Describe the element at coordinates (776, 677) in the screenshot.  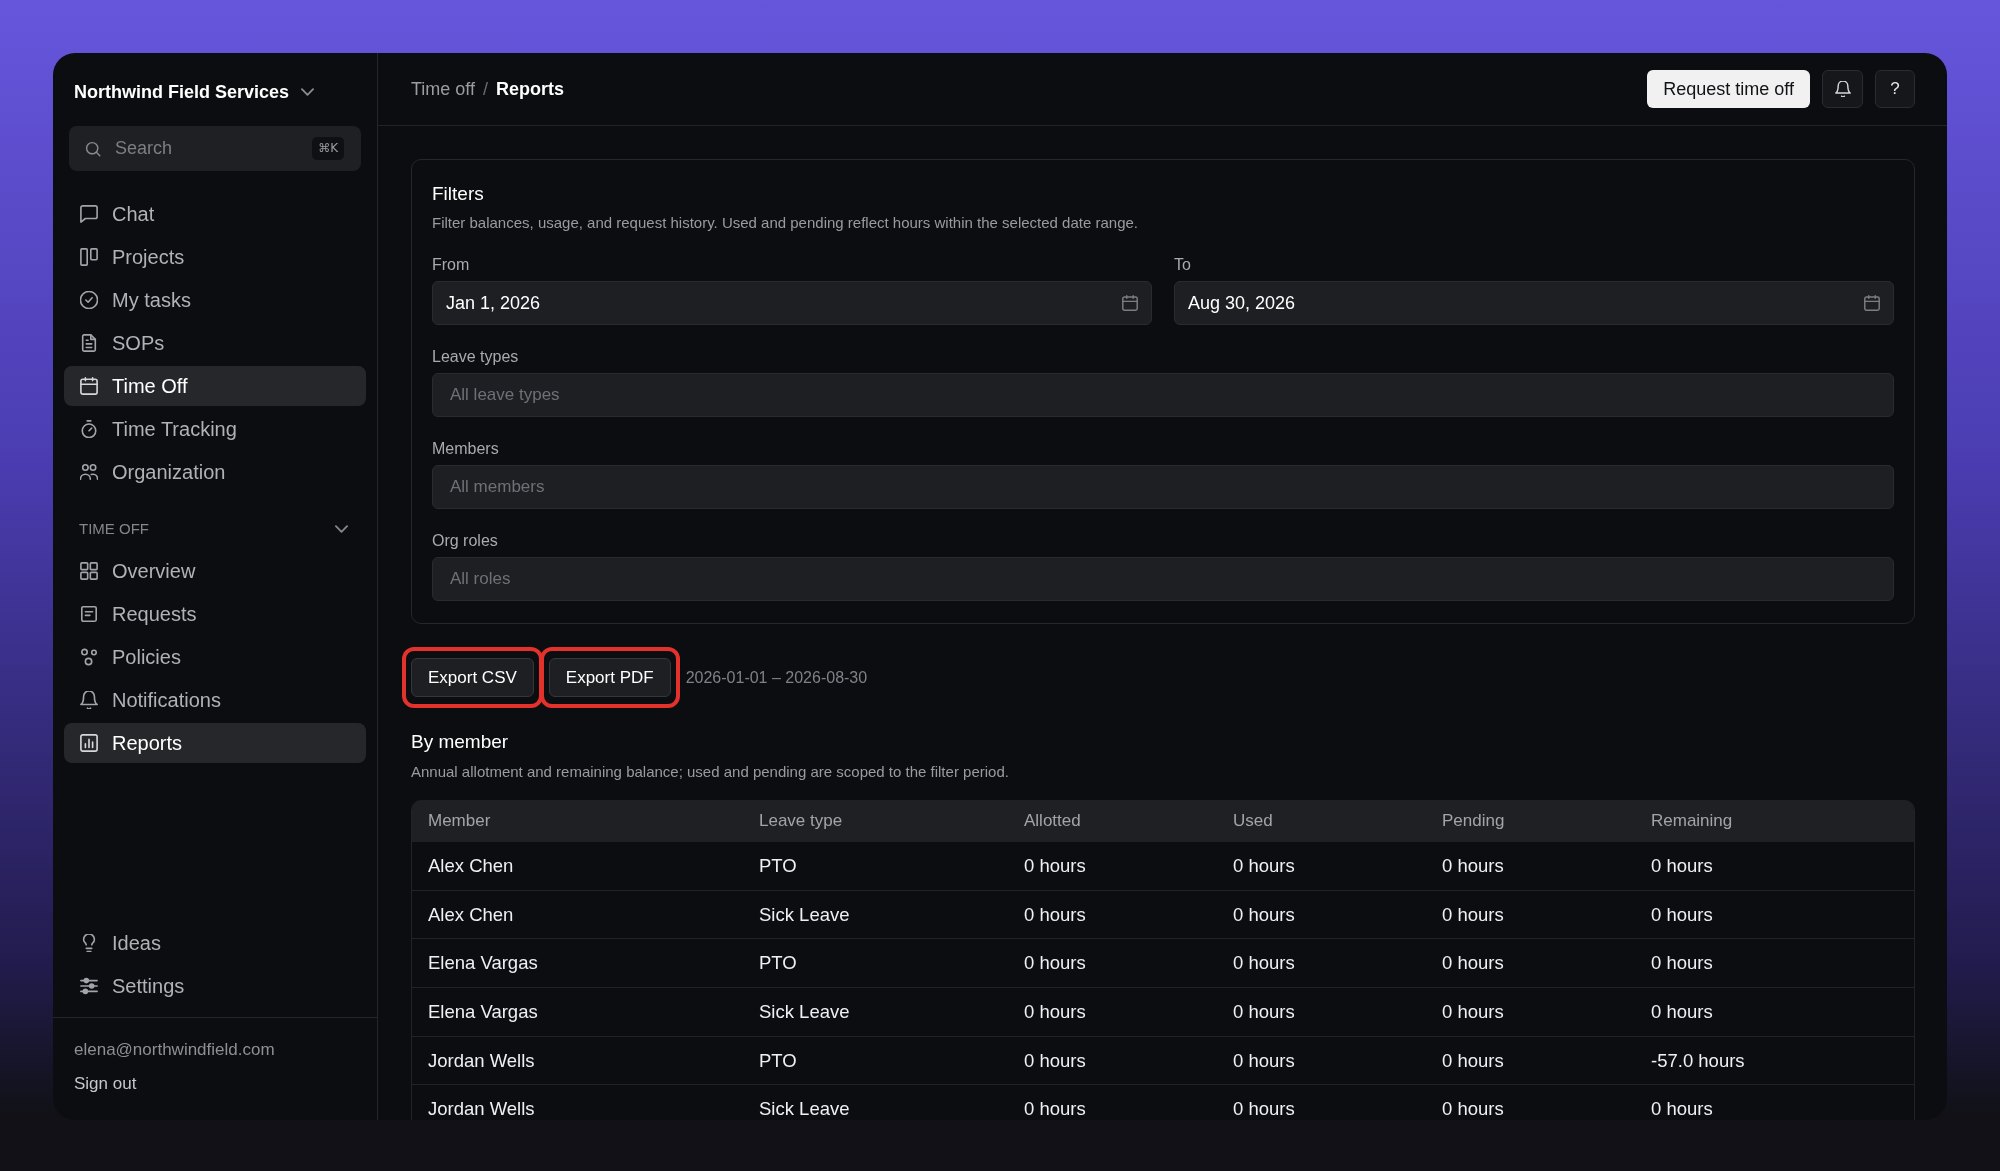
I see `date-range-text: 2026-01-01 – 2026-08-30` at that location.